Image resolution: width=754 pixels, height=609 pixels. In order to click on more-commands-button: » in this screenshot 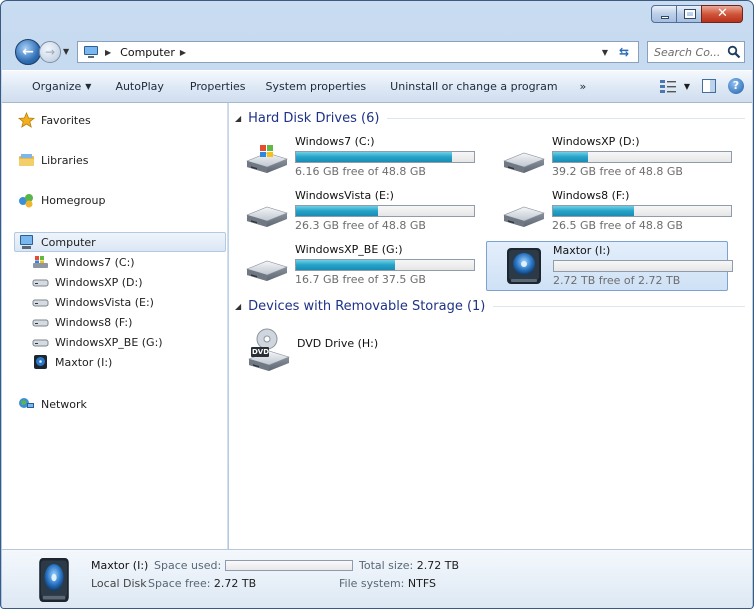, I will do `click(580, 86)`.